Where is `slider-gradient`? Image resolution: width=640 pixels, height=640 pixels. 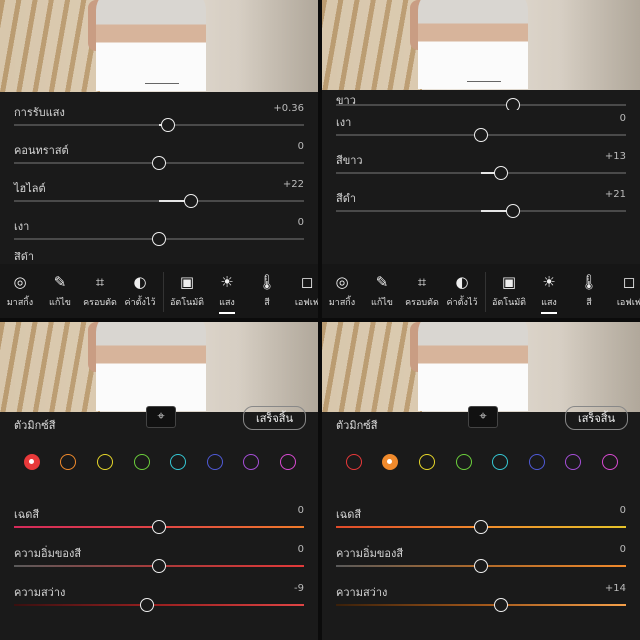
slider-gradient is located at coordinates (481, 605).